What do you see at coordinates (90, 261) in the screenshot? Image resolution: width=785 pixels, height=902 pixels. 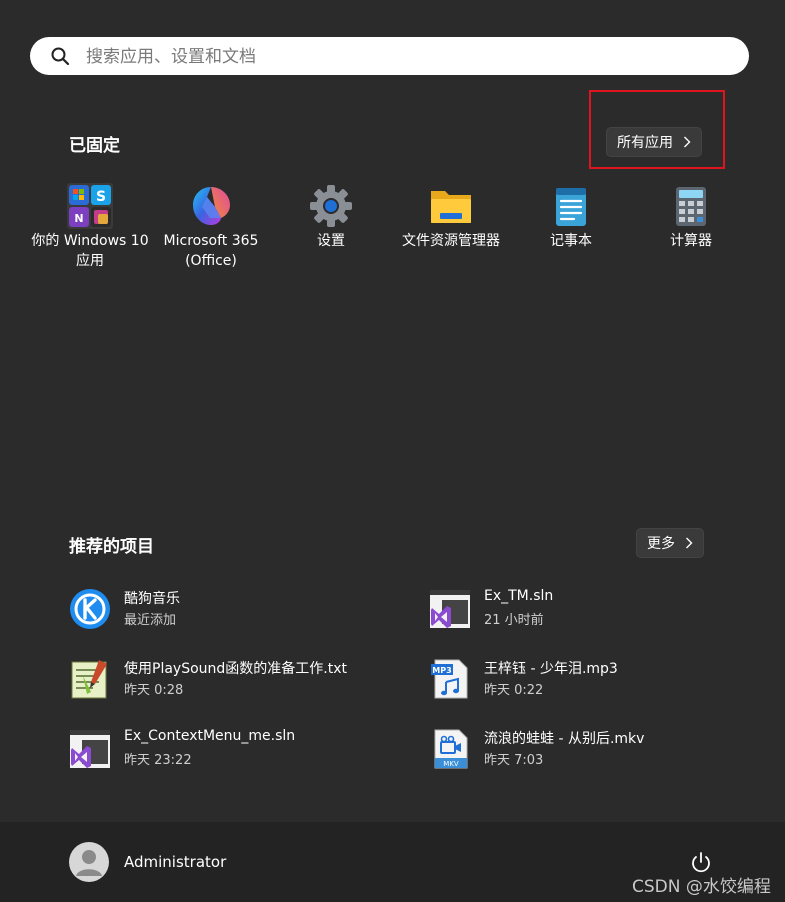 I see `pinned-app-label-line2: 应用` at bounding box center [90, 261].